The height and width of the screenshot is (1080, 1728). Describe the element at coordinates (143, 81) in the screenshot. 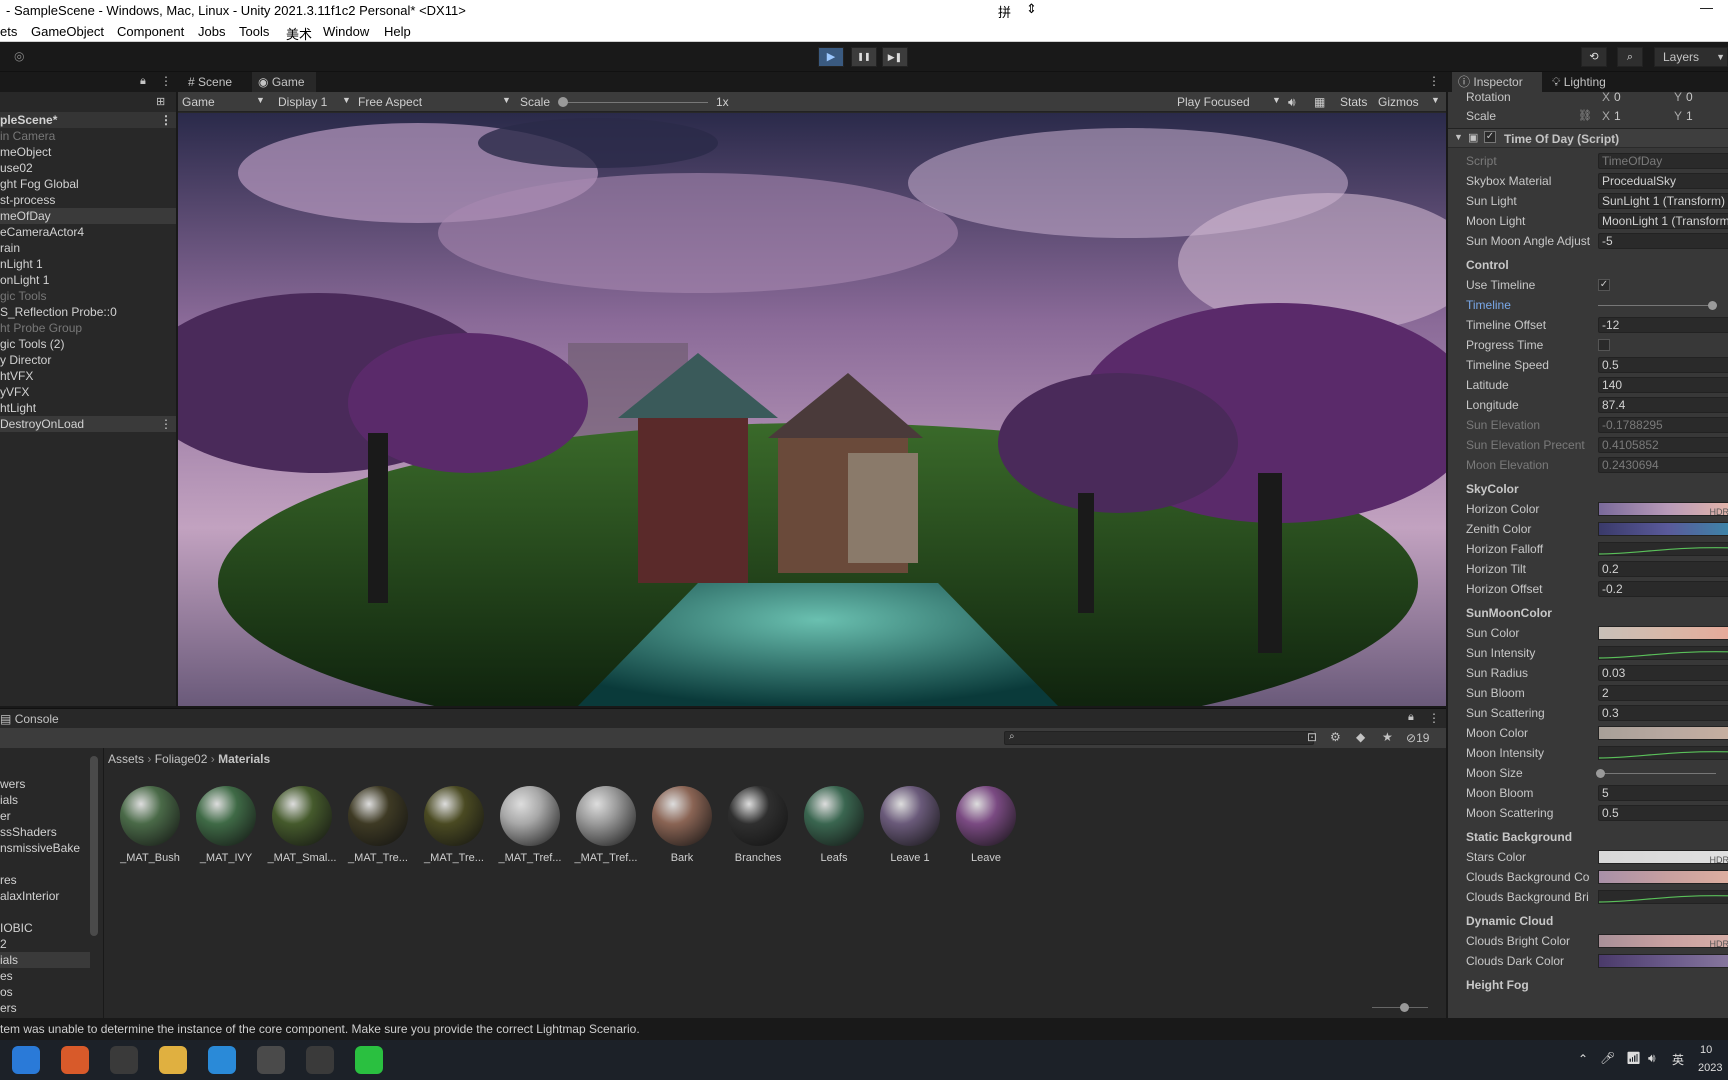

I see `lock-icon: 🔒︎` at that location.